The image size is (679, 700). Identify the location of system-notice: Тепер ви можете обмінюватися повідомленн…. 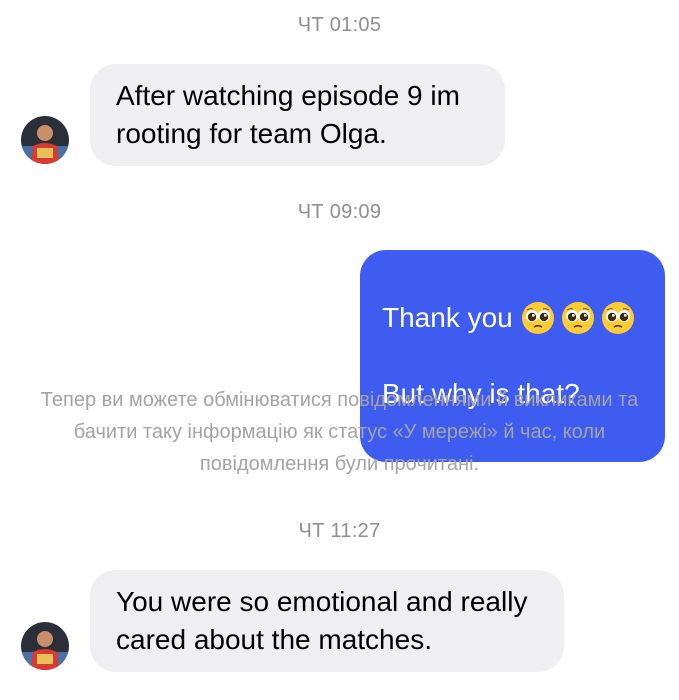
(339, 432).